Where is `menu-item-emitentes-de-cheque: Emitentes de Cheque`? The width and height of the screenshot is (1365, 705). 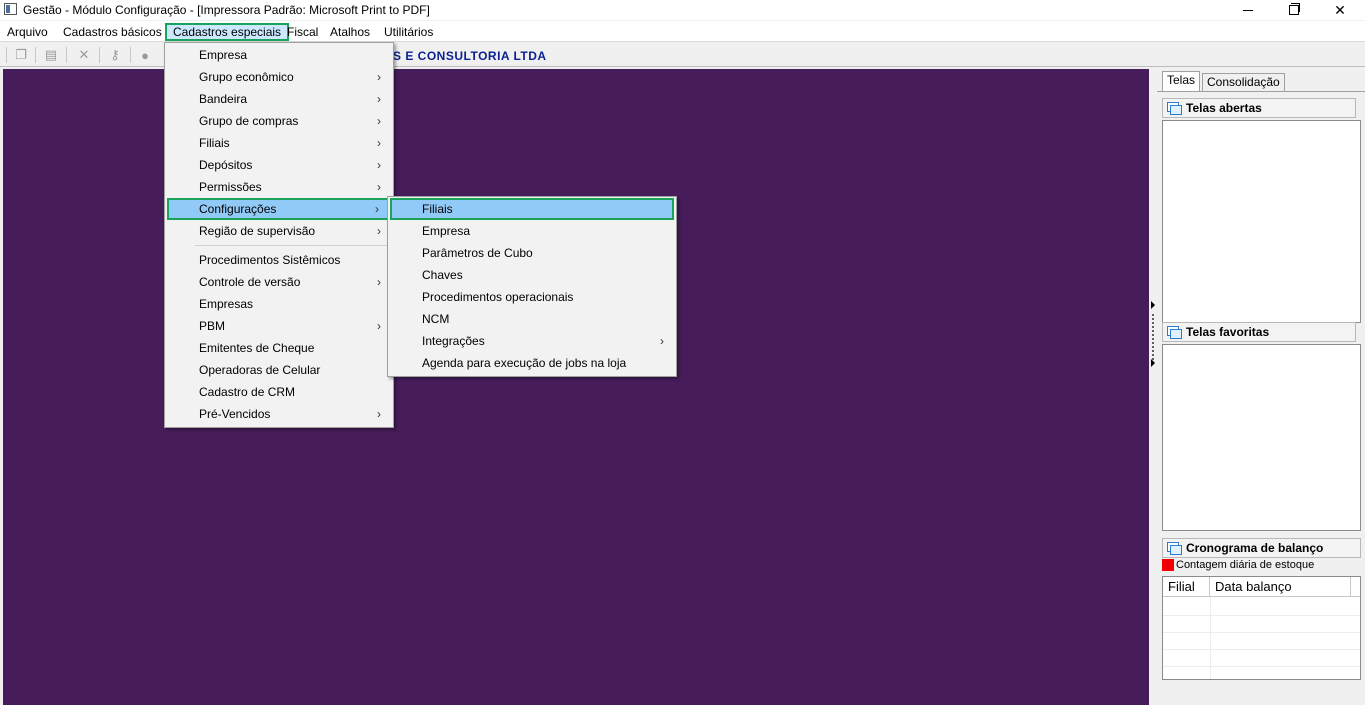
menu-item-emitentes-de-cheque: Emitentes de Cheque is located at coordinates (279, 348).